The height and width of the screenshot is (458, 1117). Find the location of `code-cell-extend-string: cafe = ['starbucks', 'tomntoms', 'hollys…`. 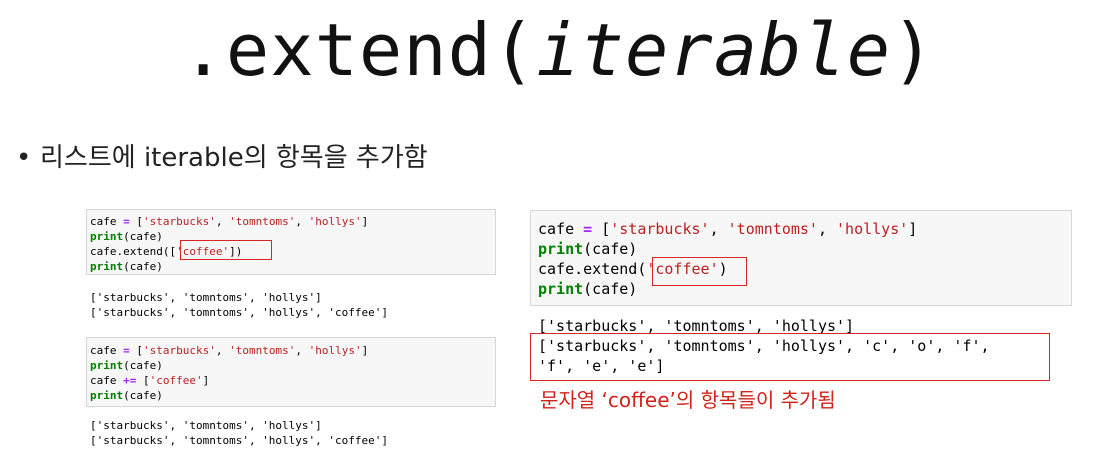

code-cell-extend-string: cafe = ['starbucks', 'tomntoms', 'hollys… is located at coordinates (801, 258).